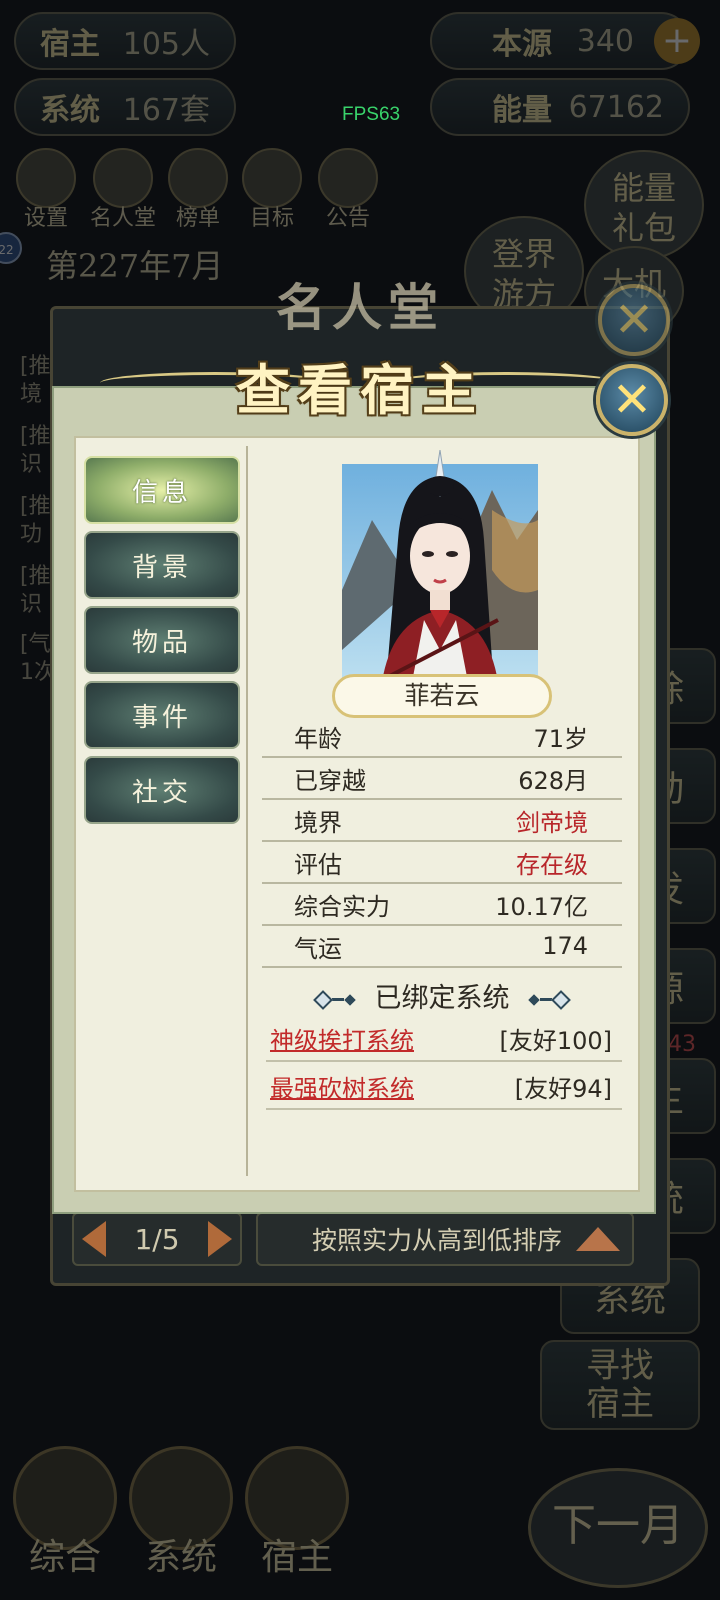 The height and width of the screenshot is (1600, 720). What do you see at coordinates (560, 107) in the screenshot?
I see `energy-stat: 能量 67162` at bounding box center [560, 107].